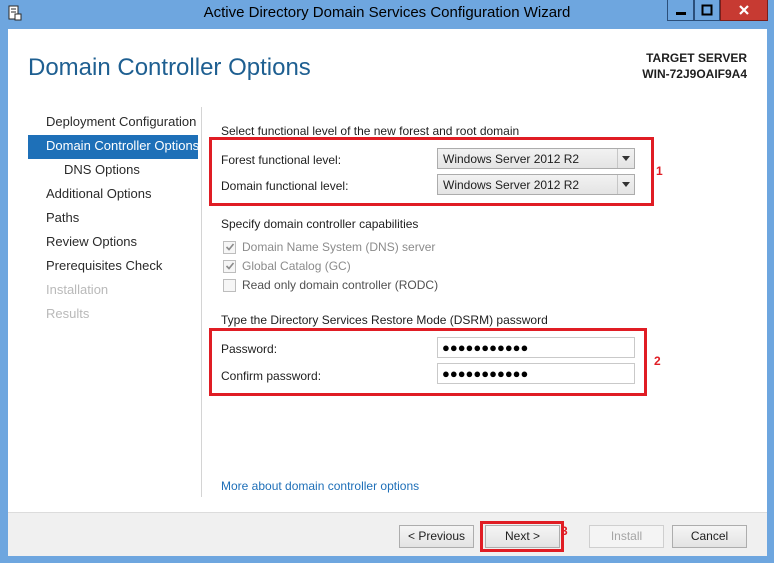 The width and height of the screenshot is (774, 563). I want to click on maximize-button, so click(707, 10).